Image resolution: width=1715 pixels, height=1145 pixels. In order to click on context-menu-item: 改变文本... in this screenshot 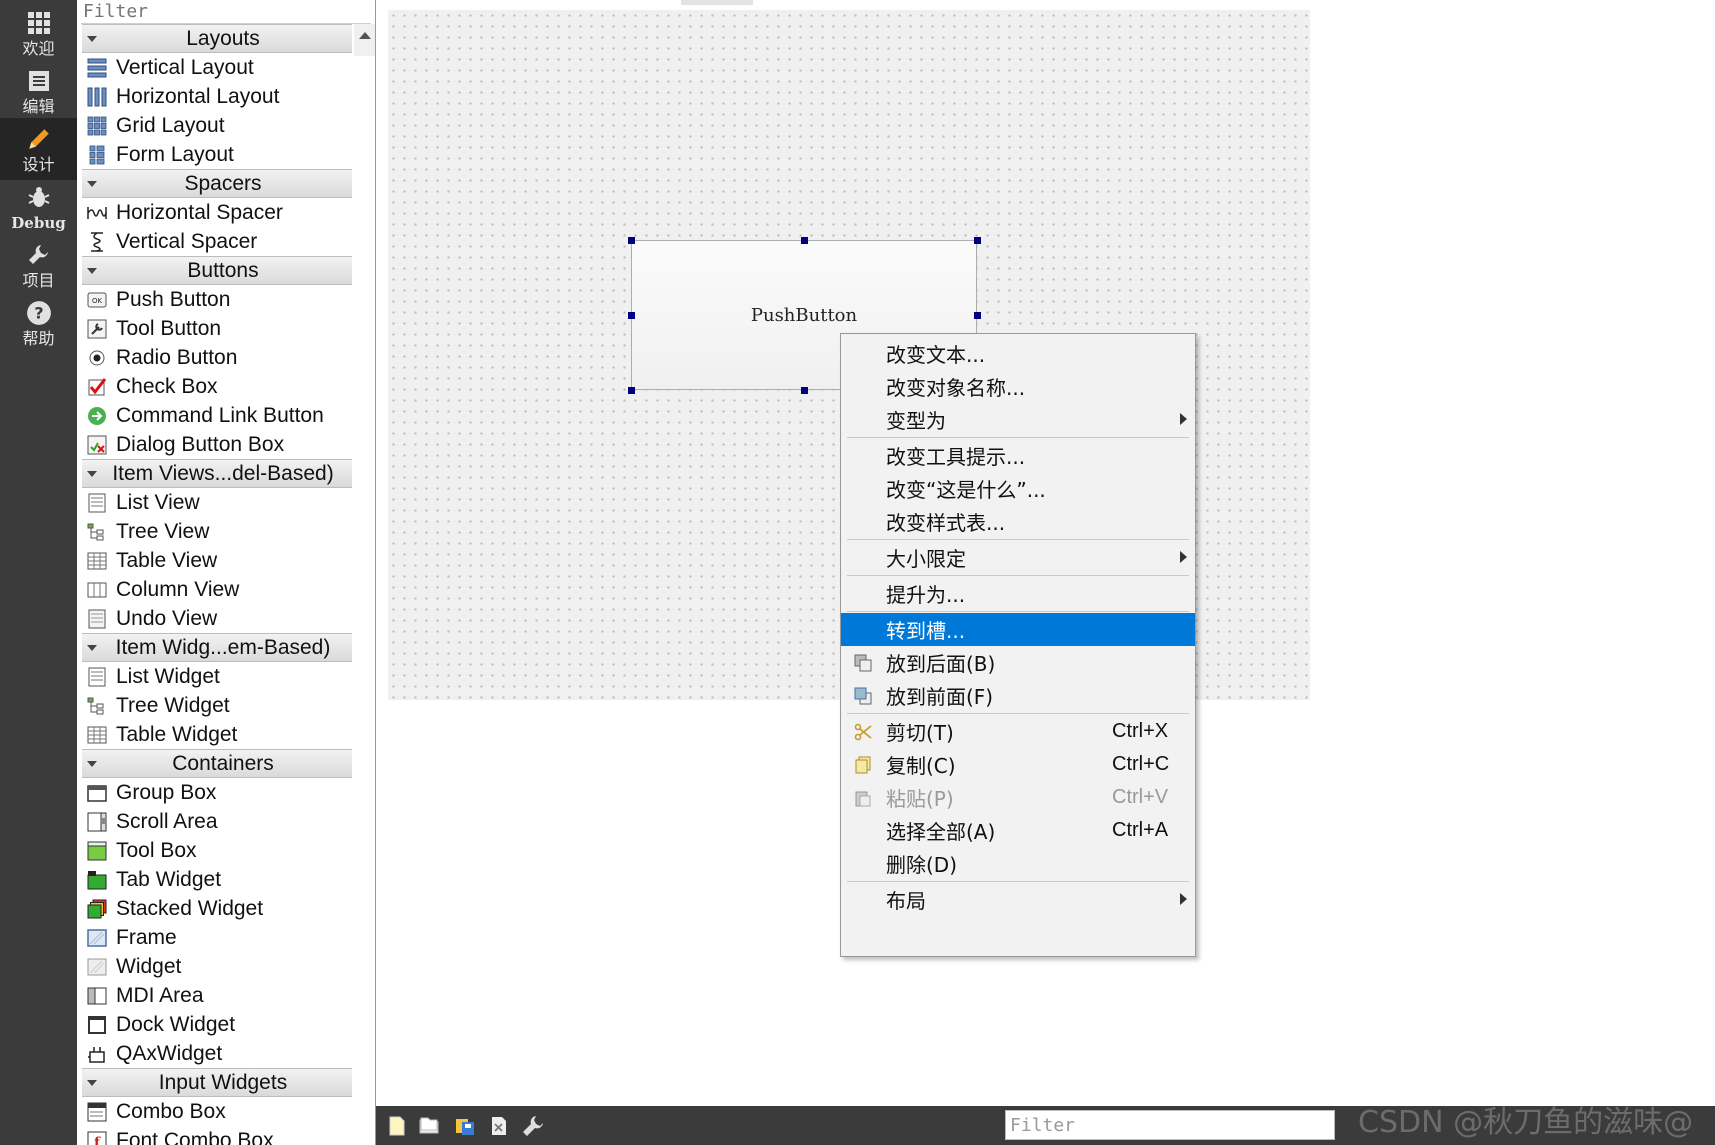, I will do `click(1018, 353)`.